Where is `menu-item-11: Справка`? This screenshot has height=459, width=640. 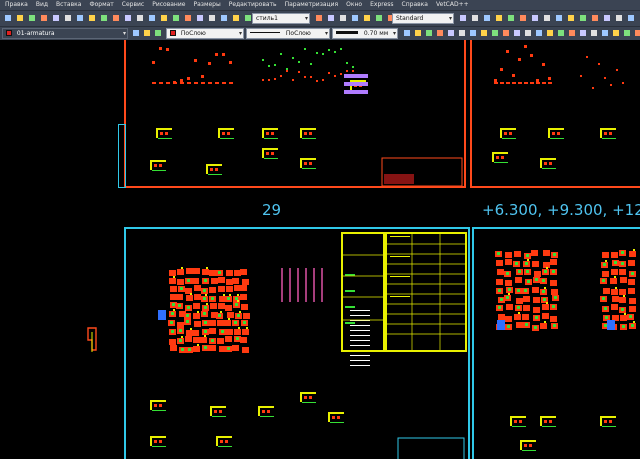 menu-item-11: Справка is located at coordinates (416, 5).